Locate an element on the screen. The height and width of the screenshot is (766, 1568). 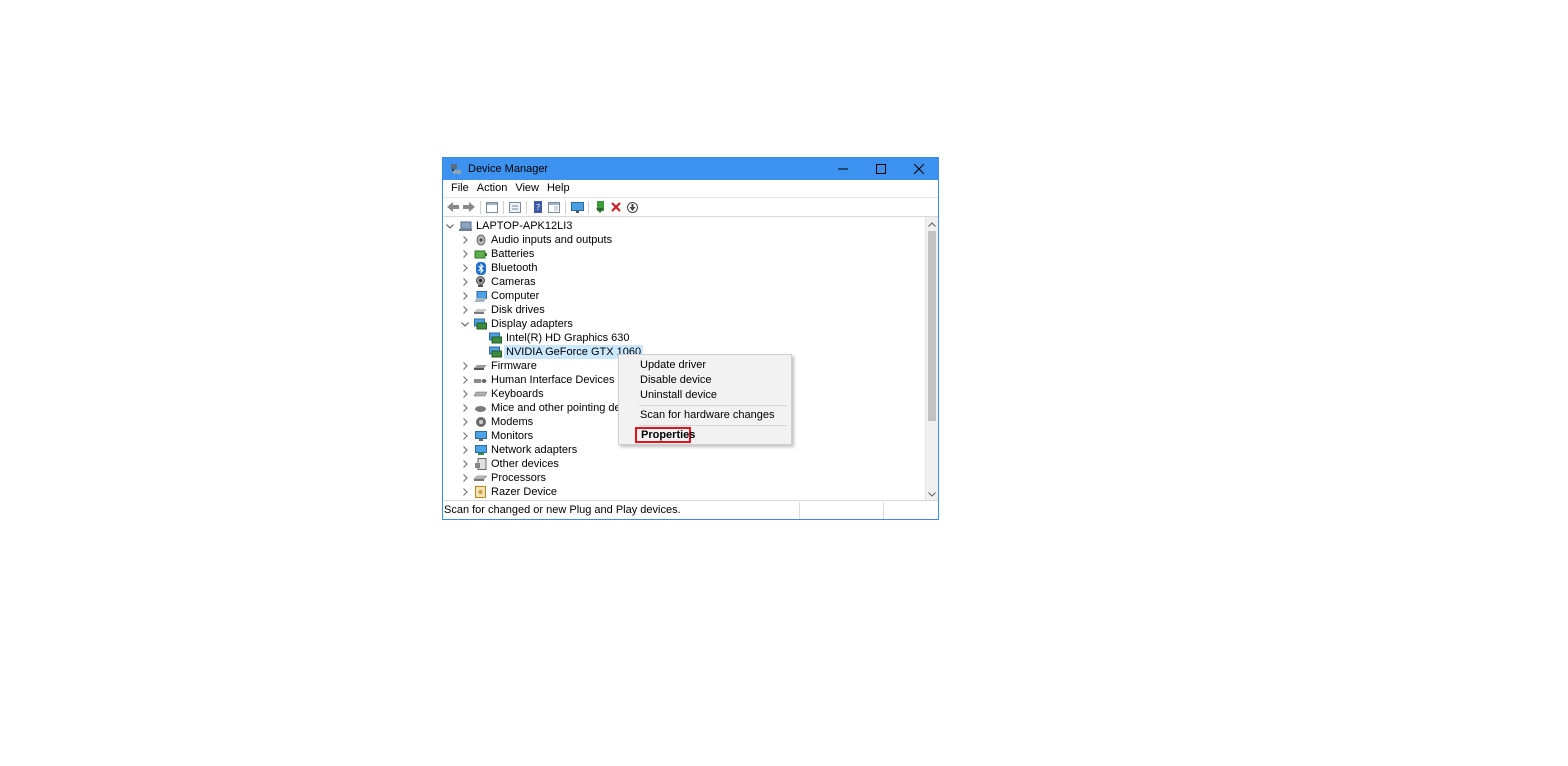
tree-item-hid: Human Interface Devices is located at coordinates (538, 380).